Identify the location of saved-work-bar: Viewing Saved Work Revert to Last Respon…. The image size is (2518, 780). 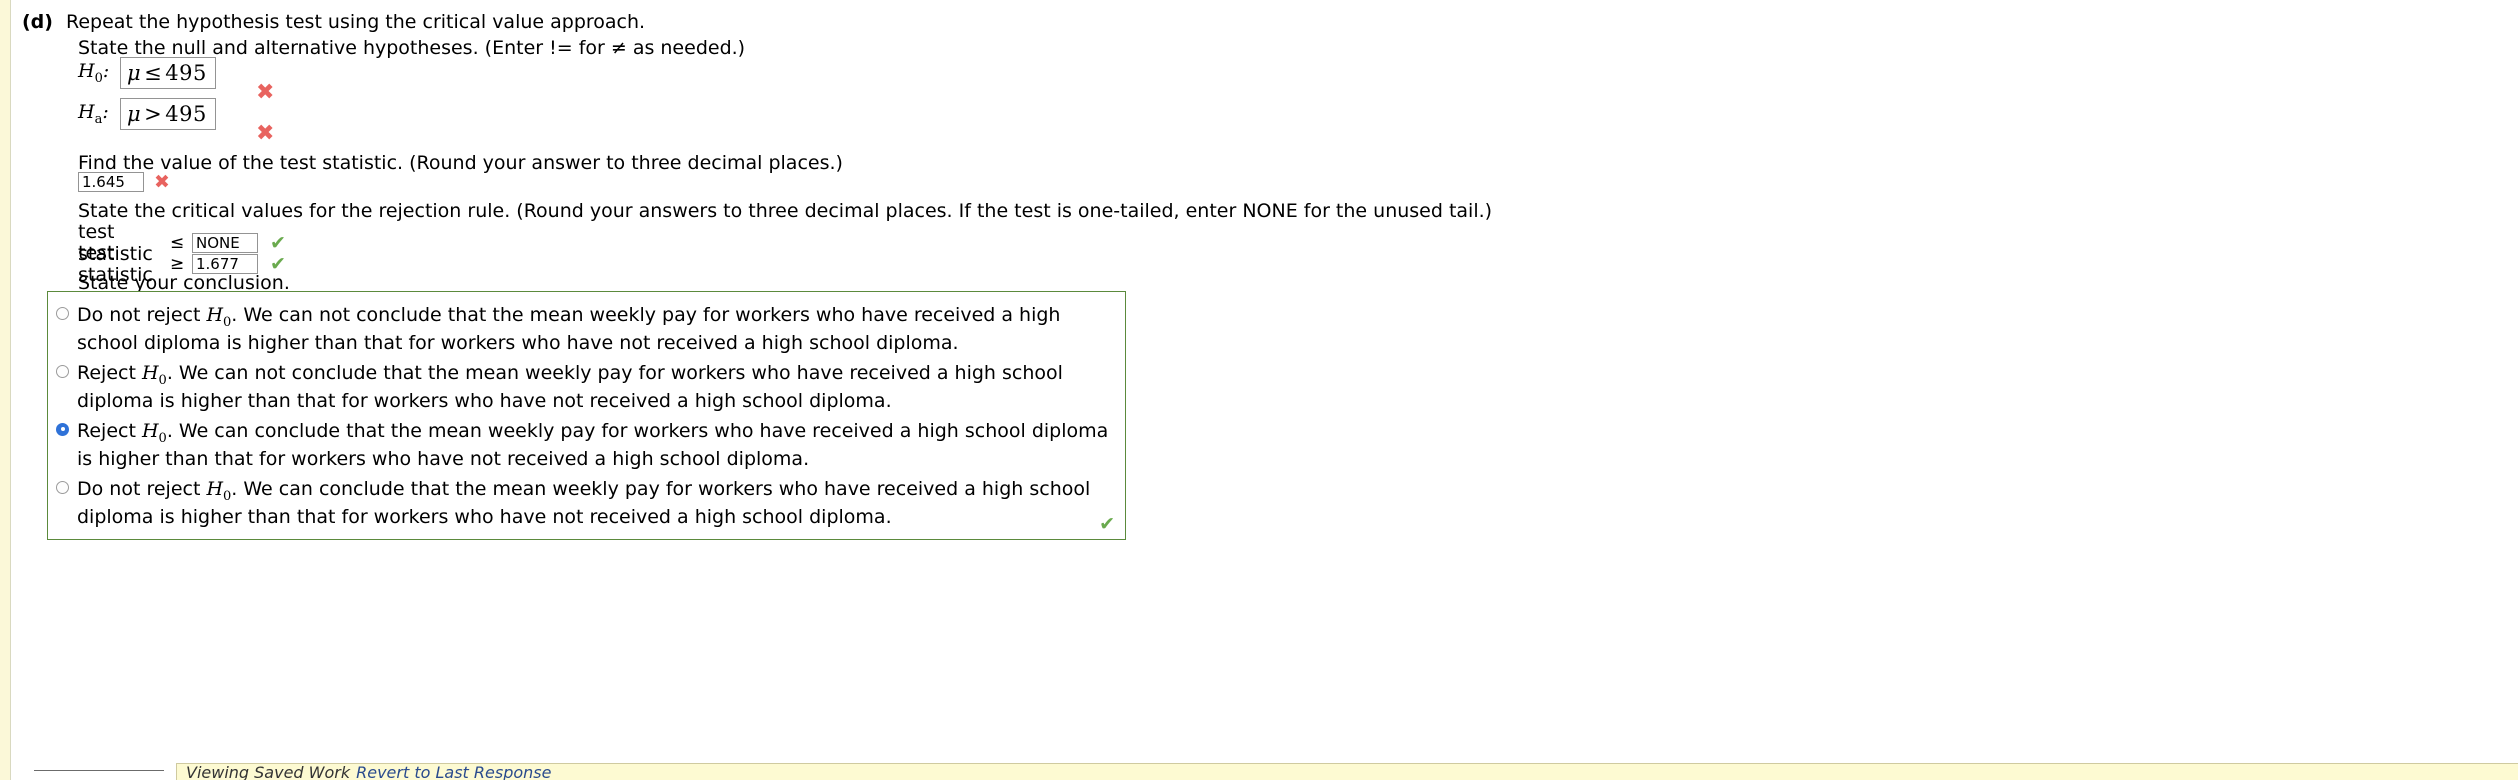
(1347, 771).